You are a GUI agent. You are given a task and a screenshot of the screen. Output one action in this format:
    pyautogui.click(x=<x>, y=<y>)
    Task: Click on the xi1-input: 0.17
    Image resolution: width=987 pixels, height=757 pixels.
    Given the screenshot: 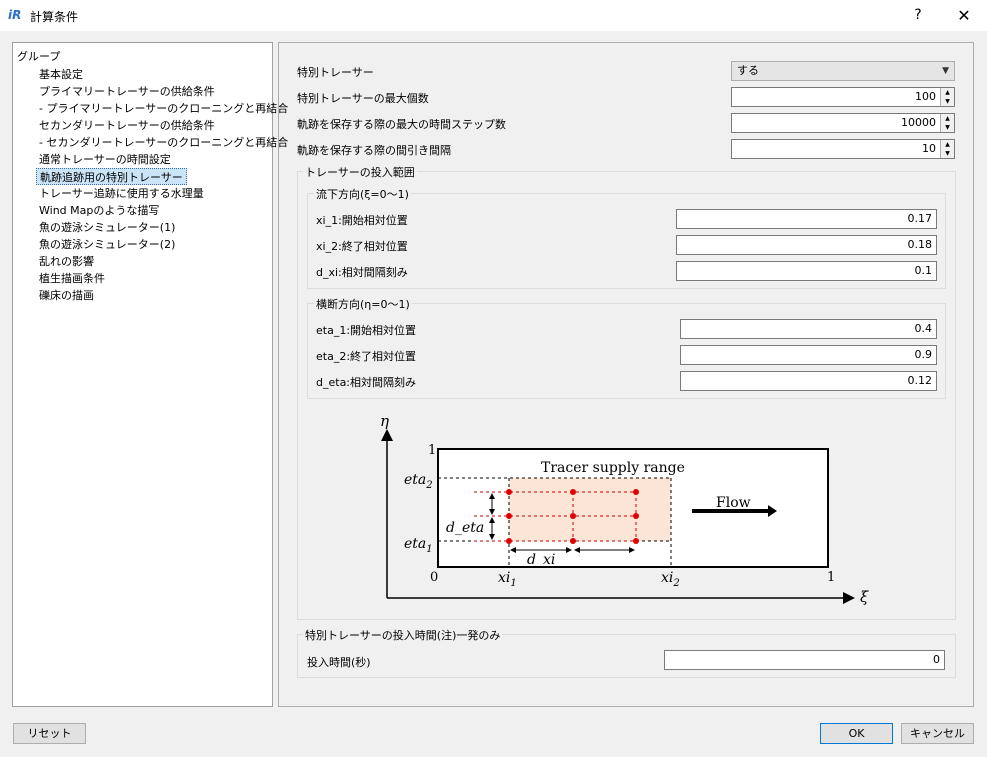 What is the action you would take?
    pyautogui.click(x=806, y=219)
    